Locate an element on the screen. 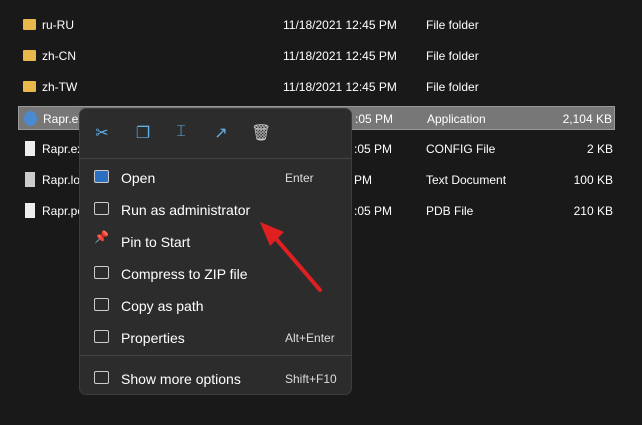  red-arrow-annotation is located at coordinates (291, 257).